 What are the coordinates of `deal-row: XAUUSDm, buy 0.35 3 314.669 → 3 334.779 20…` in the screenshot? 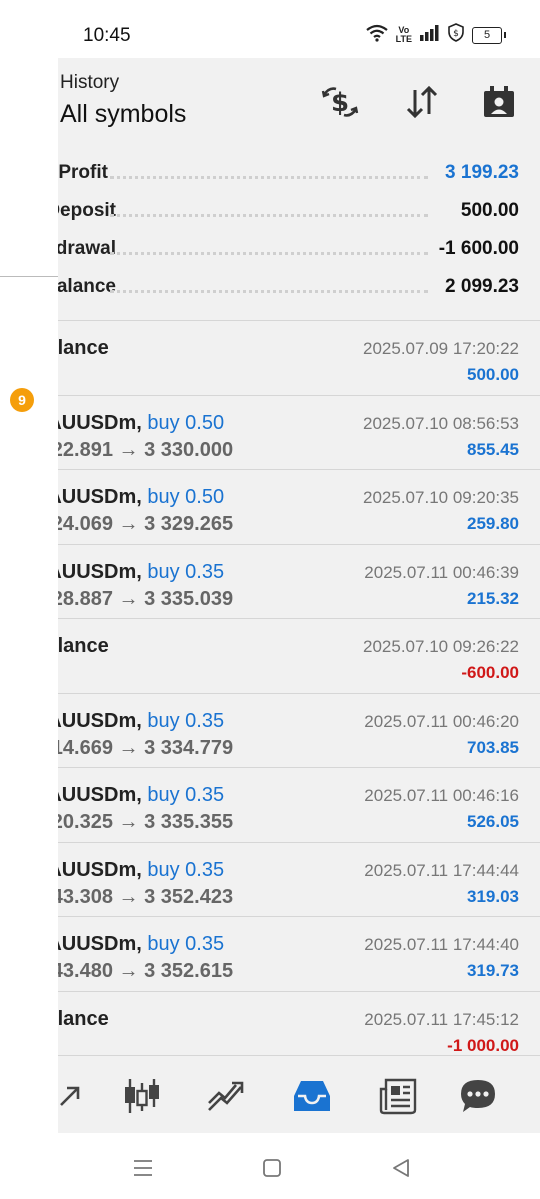 It's located at (299, 730).